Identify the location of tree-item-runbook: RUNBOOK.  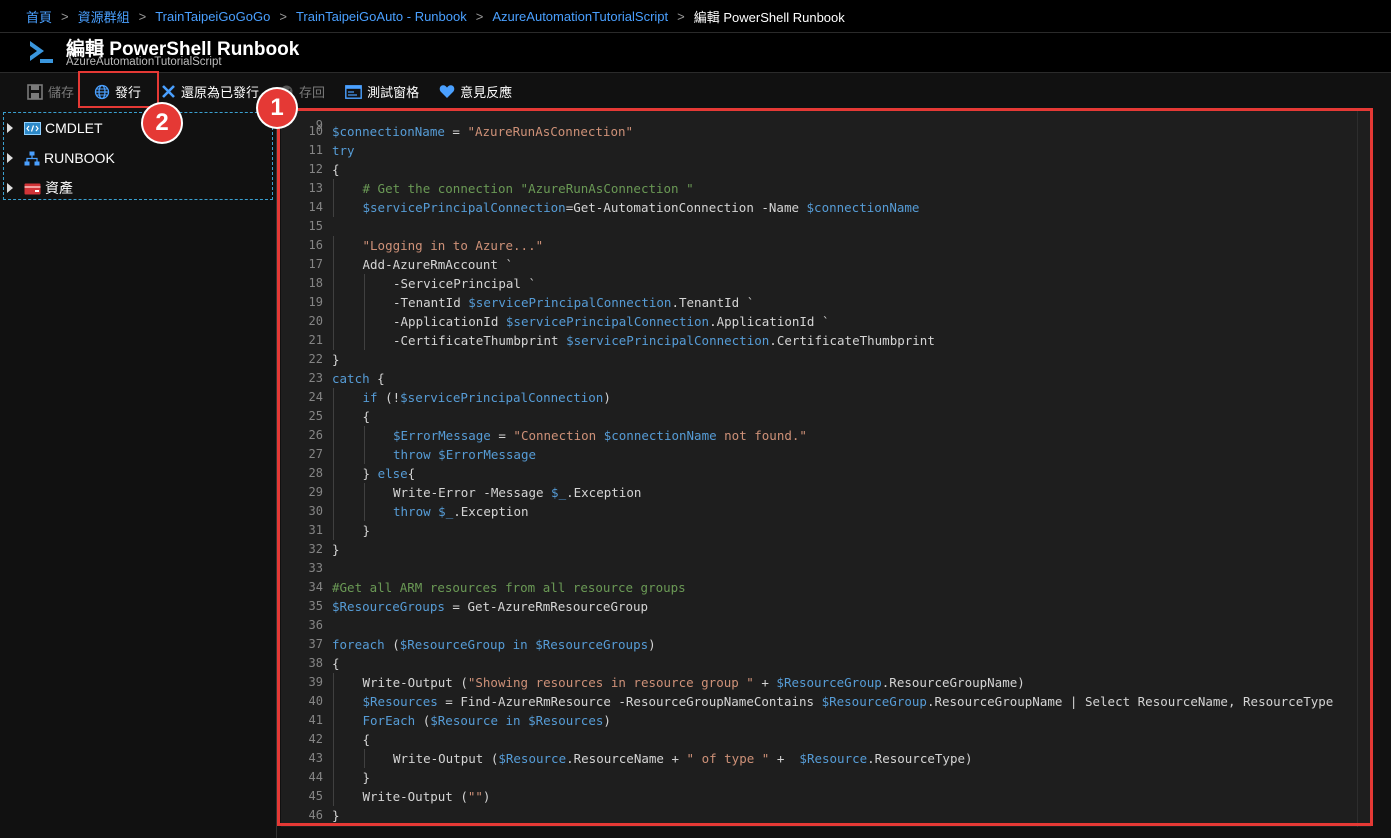
(138, 158).